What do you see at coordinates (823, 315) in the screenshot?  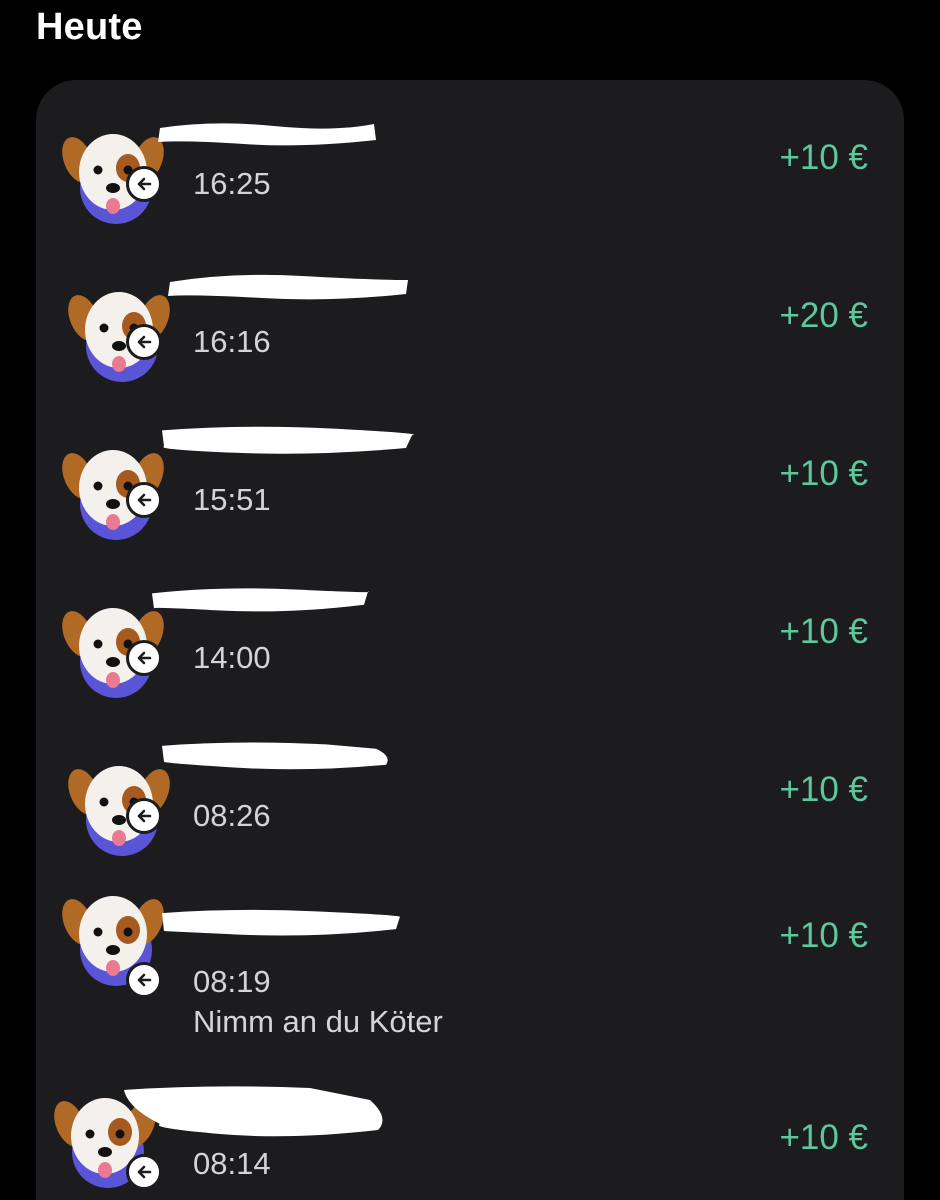 I see `transaction-amount: +20 €` at bounding box center [823, 315].